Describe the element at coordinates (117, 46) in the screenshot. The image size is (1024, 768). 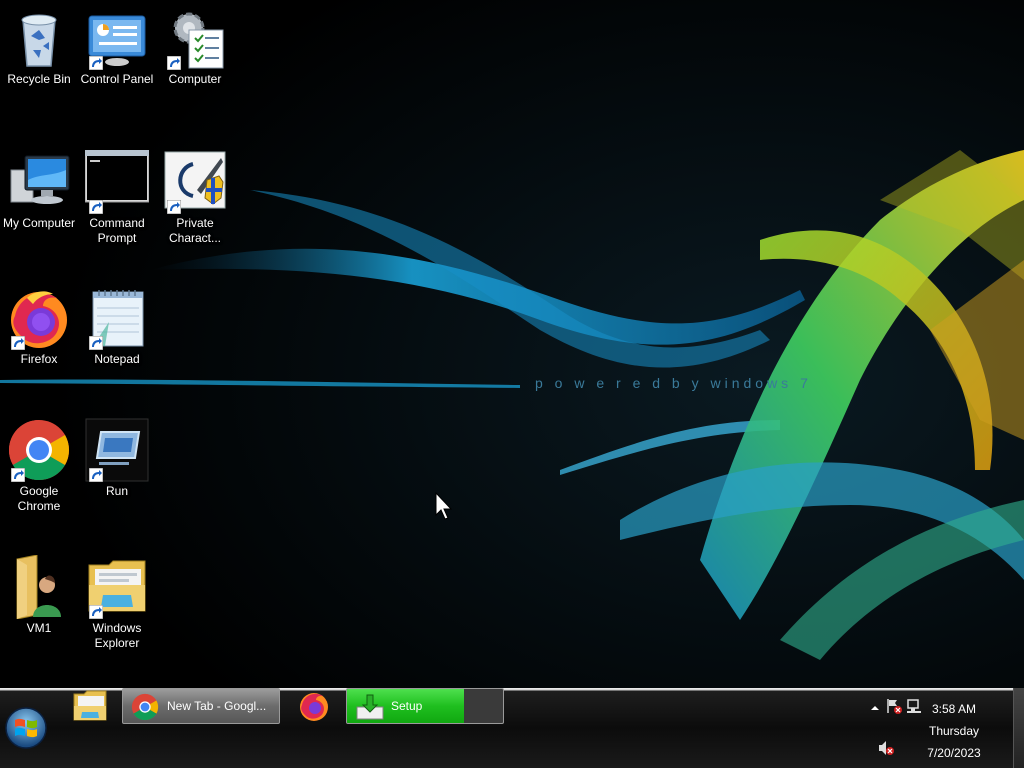
I see `control-panel-icon: Control Panel` at that location.